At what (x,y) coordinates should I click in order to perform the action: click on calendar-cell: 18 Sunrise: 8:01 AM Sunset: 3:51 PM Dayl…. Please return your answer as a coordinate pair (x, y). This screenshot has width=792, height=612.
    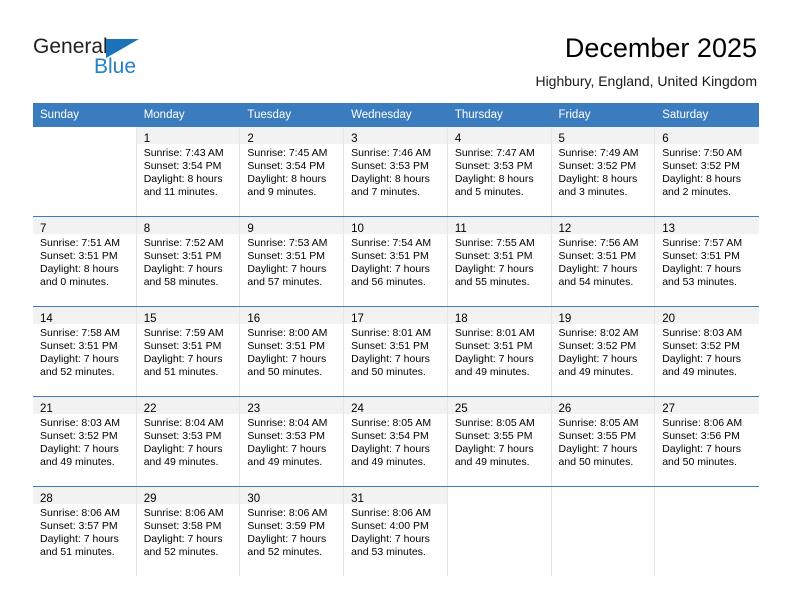
    Looking at the image, I should click on (499, 351).